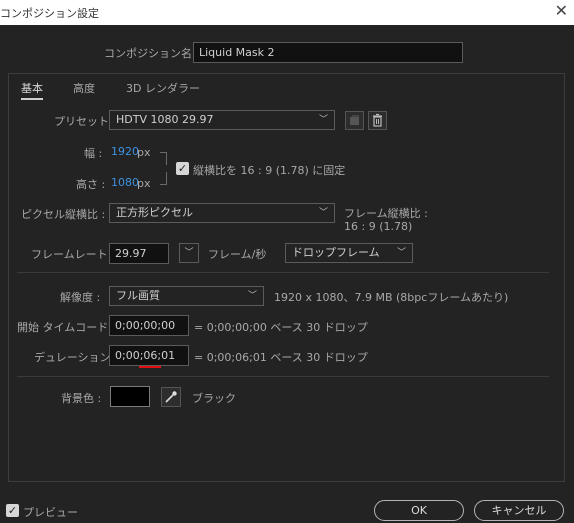 The image size is (574, 523). I want to click on resolution-label: 解像度 :, so click(80, 297).